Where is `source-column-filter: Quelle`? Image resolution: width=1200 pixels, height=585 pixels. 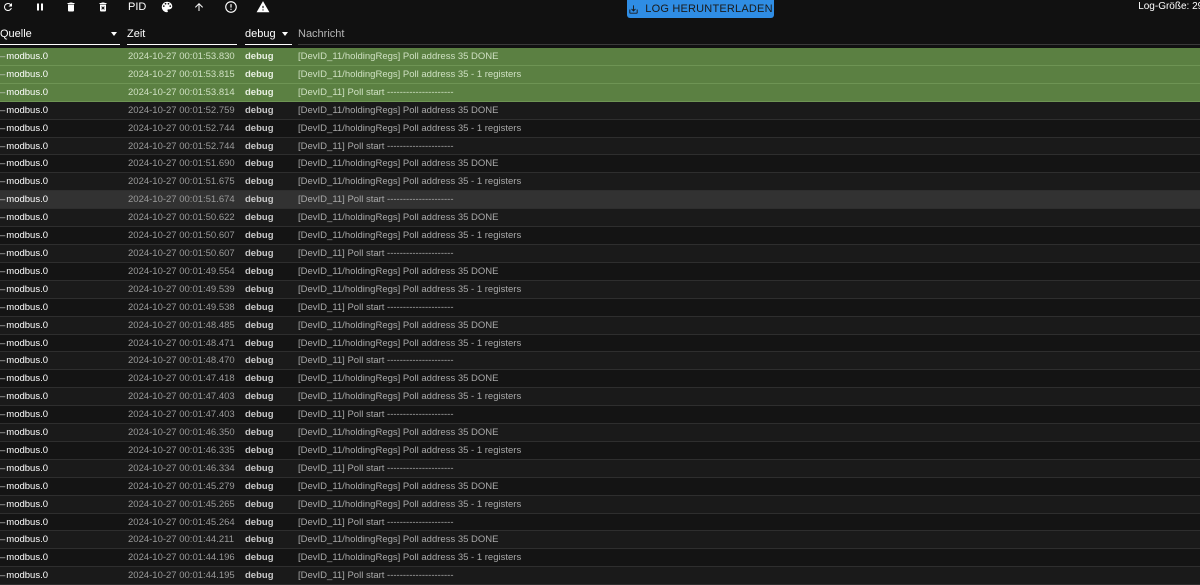 source-column-filter: Quelle is located at coordinates (60, 35).